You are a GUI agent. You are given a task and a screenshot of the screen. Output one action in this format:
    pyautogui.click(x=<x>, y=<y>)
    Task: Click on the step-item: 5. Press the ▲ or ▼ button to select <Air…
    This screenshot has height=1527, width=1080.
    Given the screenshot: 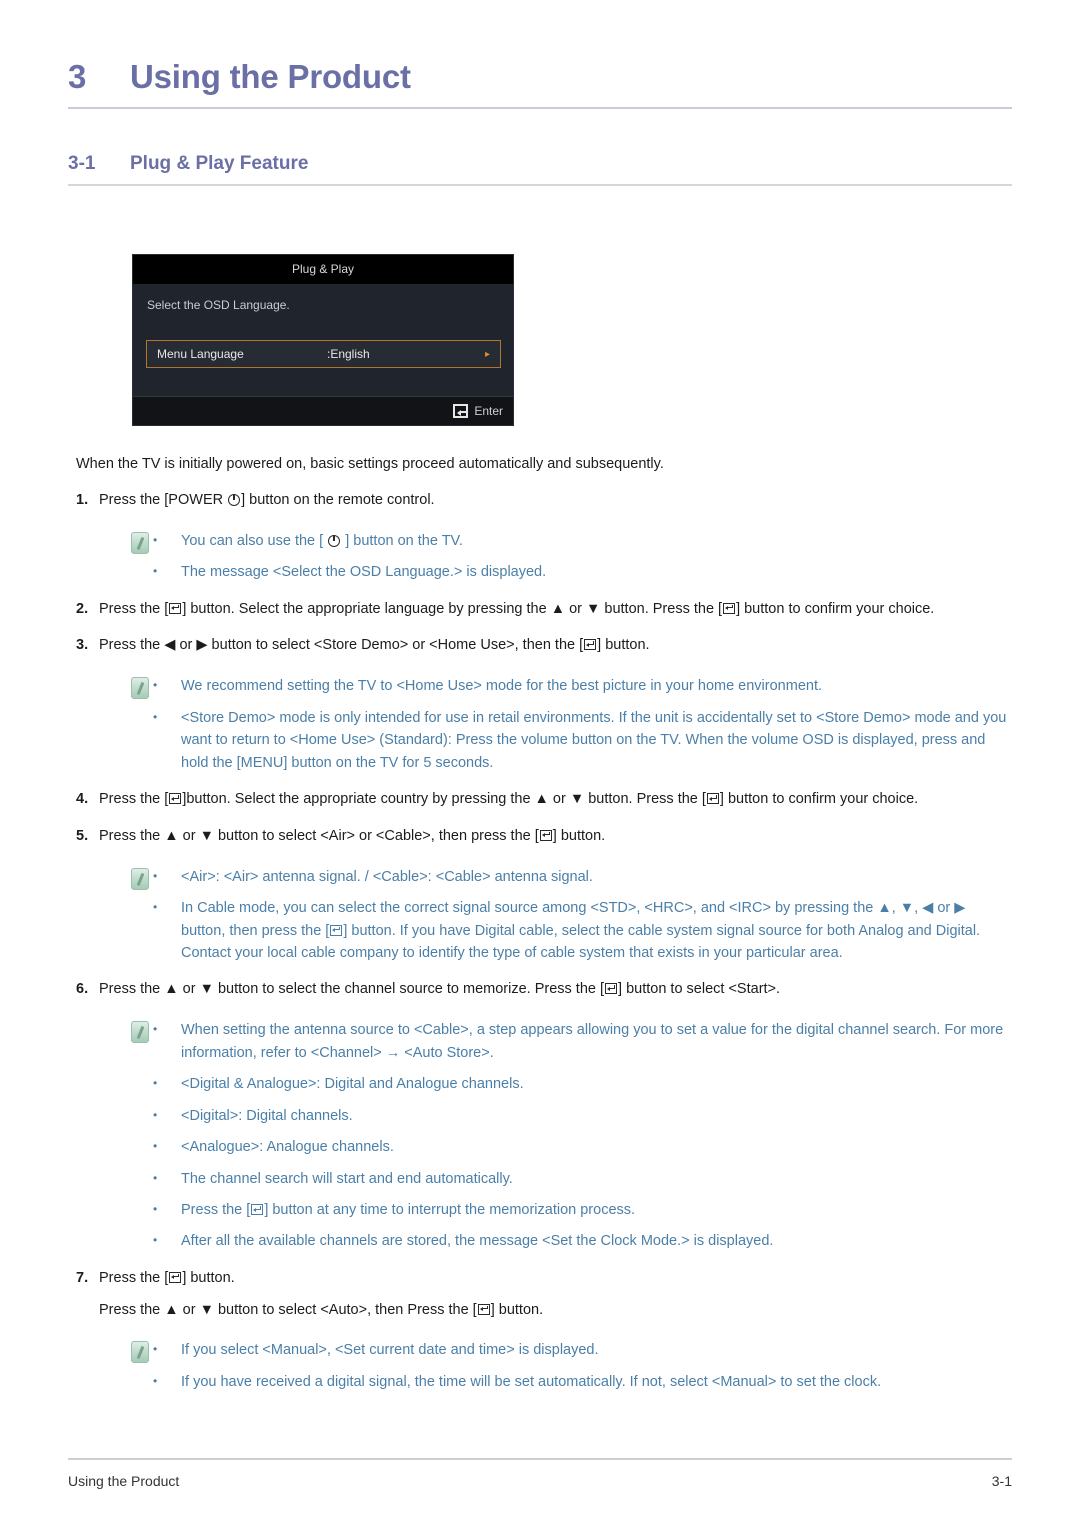 What is the action you would take?
    pyautogui.click(x=540, y=895)
    